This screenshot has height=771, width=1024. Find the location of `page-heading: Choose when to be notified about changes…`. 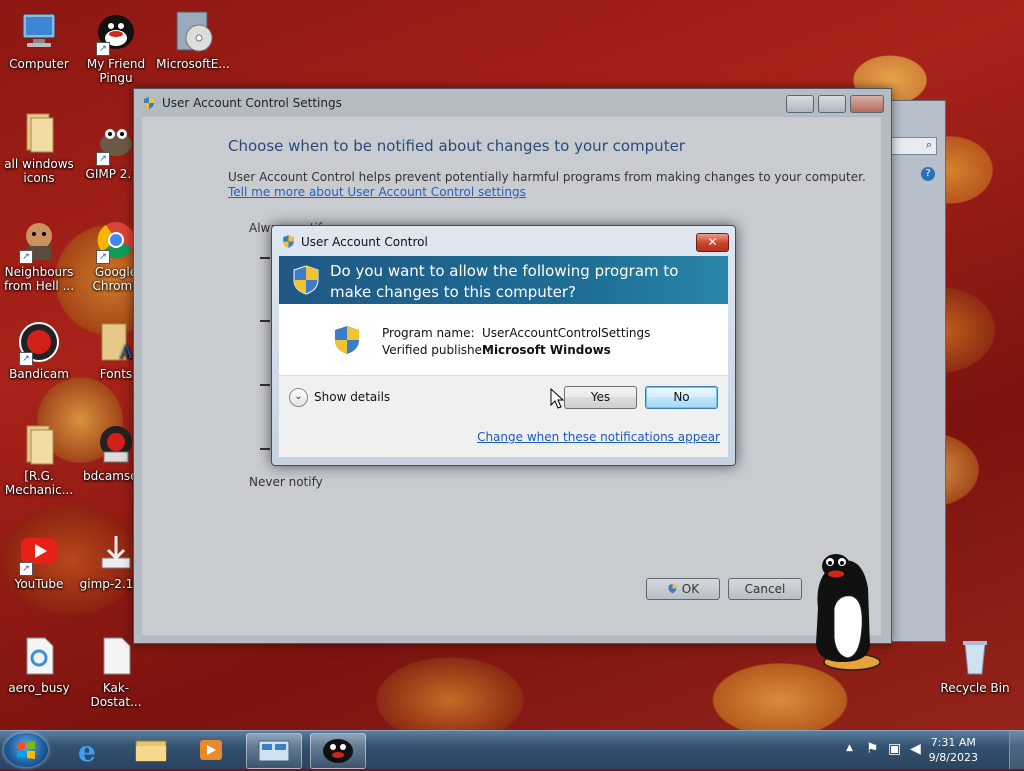

page-heading: Choose when to be notified about changes… is located at coordinates (456, 146).